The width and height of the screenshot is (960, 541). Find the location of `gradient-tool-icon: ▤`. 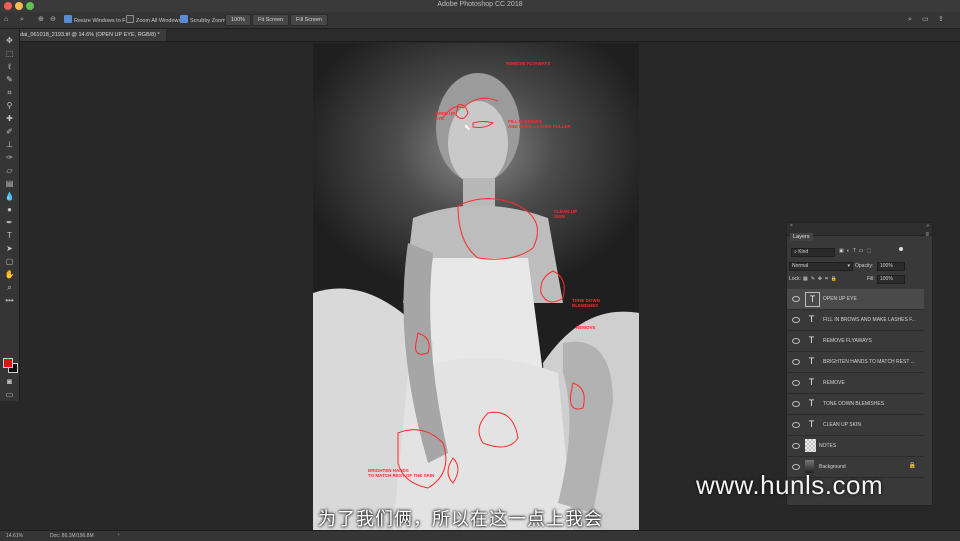

gradient-tool-icon: ▤ is located at coordinates (9, 183).